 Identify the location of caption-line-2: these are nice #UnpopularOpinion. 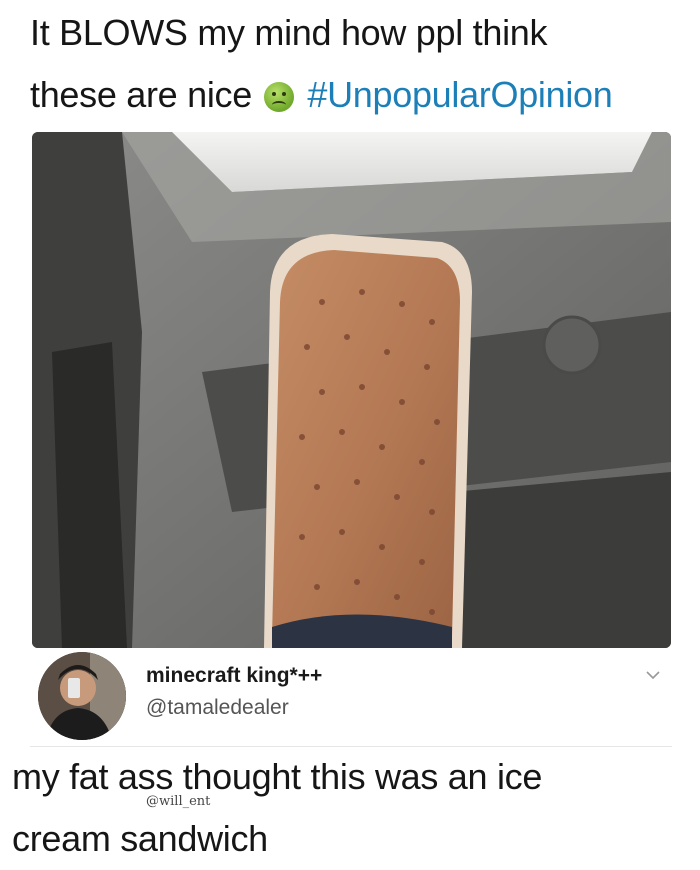
(360, 95).